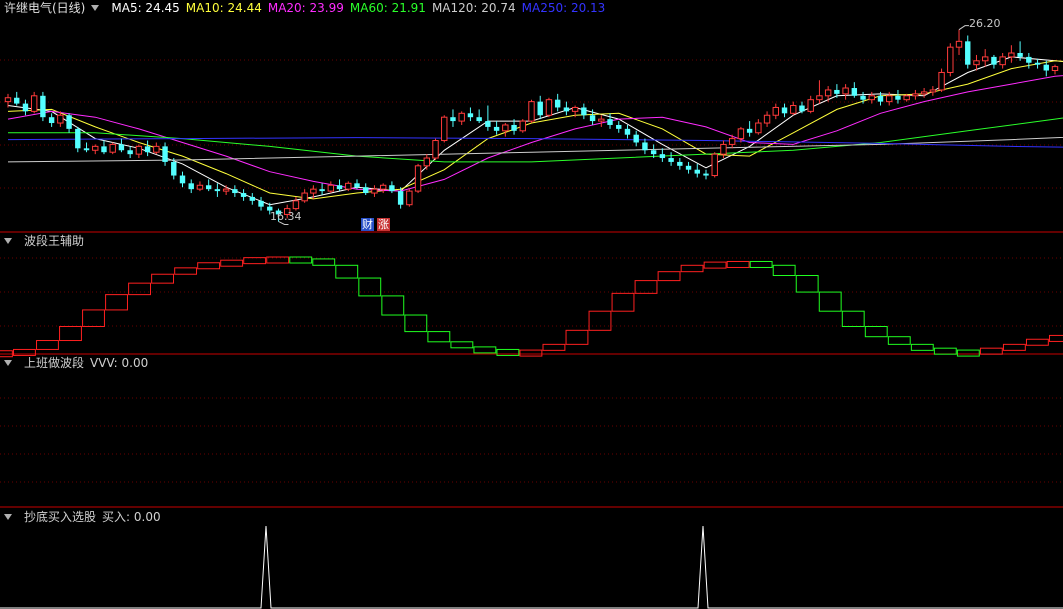  Describe the element at coordinates (223, 8) in the screenshot. I see `ma10-value: MA10: 24.44` at that location.